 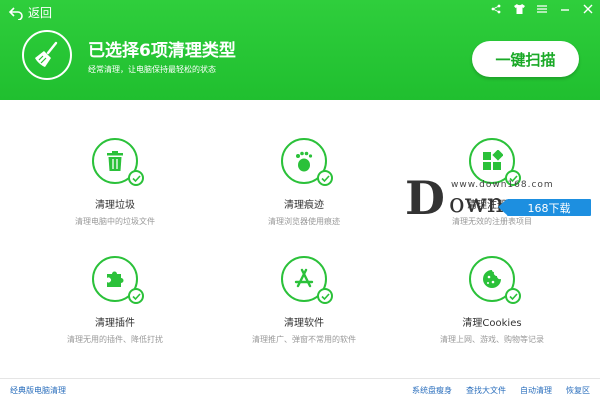 What do you see at coordinates (15, 13) in the screenshot?
I see `back-arrow-icon` at bounding box center [15, 13].